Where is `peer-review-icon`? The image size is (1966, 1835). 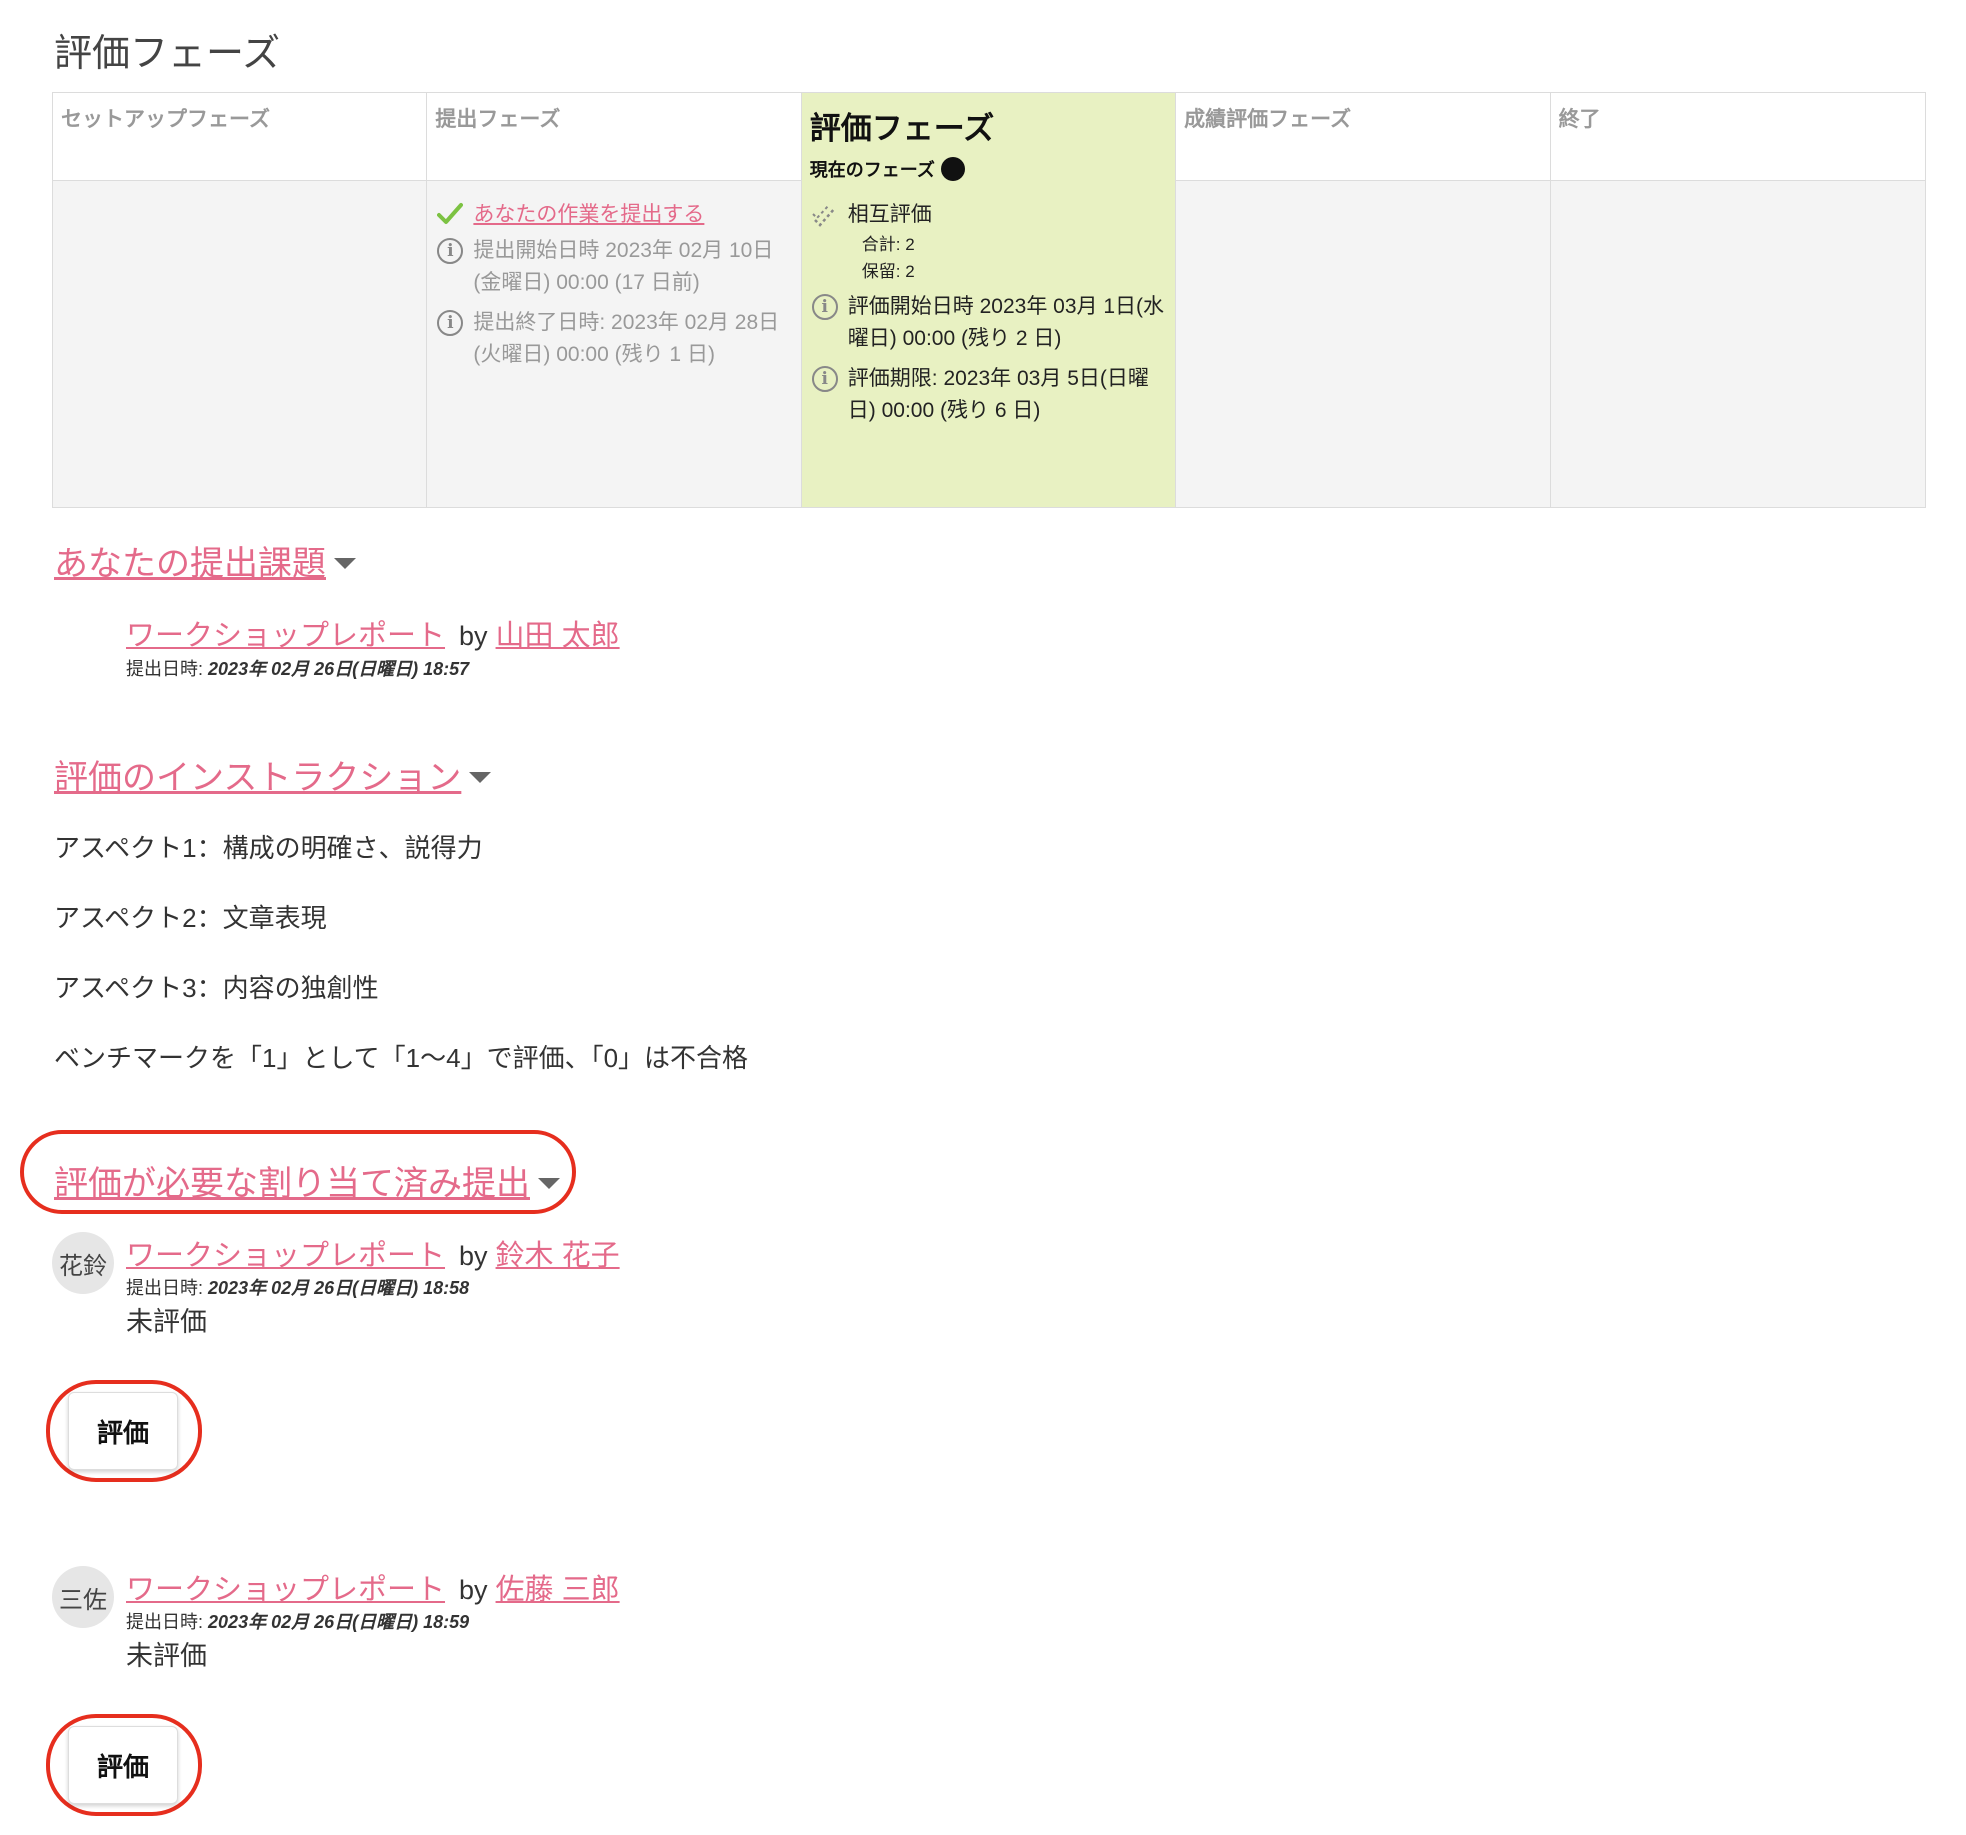
peer-review-icon is located at coordinates (825, 213).